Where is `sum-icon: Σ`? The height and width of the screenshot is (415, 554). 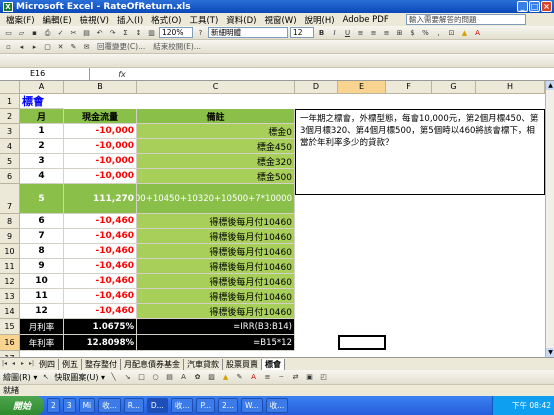 sum-icon: Σ is located at coordinates (125, 33).